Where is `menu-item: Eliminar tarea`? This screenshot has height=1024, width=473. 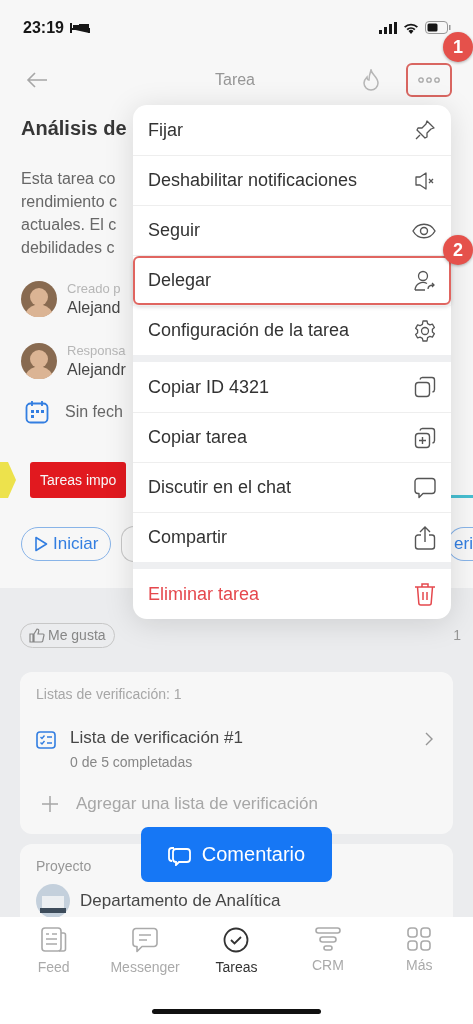 menu-item: Eliminar tarea is located at coordinates (292, 594).